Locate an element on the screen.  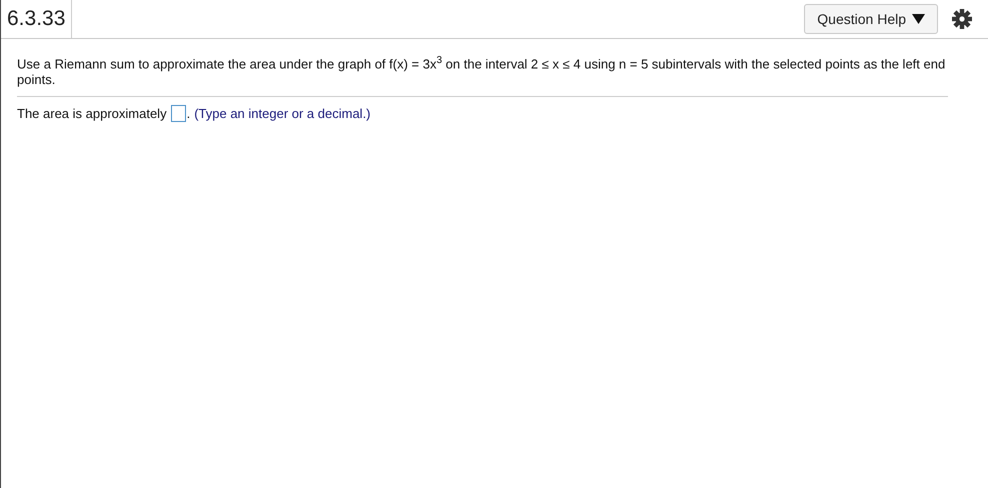
answer-field is located at coordinates (178, 113).